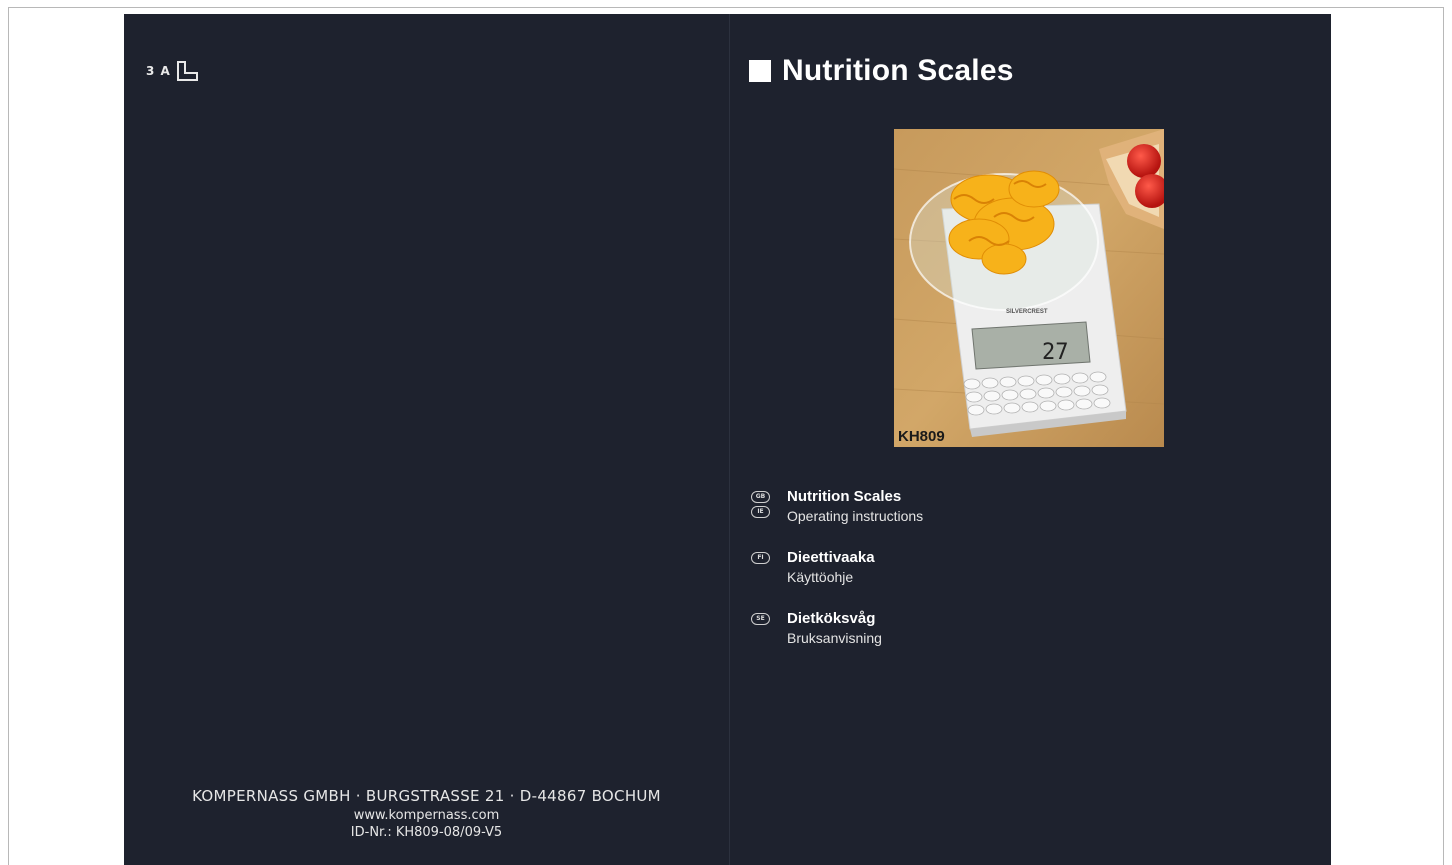  I want to click on language-code-badge: IE, so click(760, 512).